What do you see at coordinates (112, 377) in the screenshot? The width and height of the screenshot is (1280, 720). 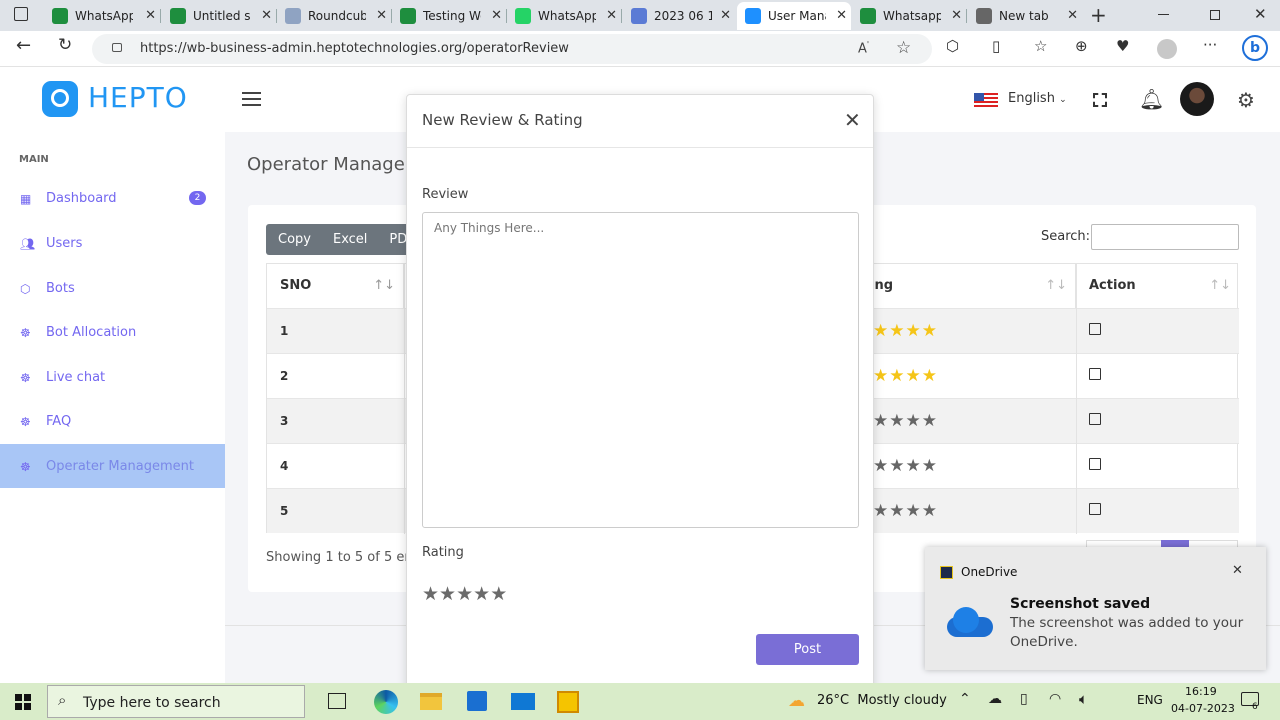 I see `sidebar-item: ☸ Live chat` at bounding box center [112, 377].